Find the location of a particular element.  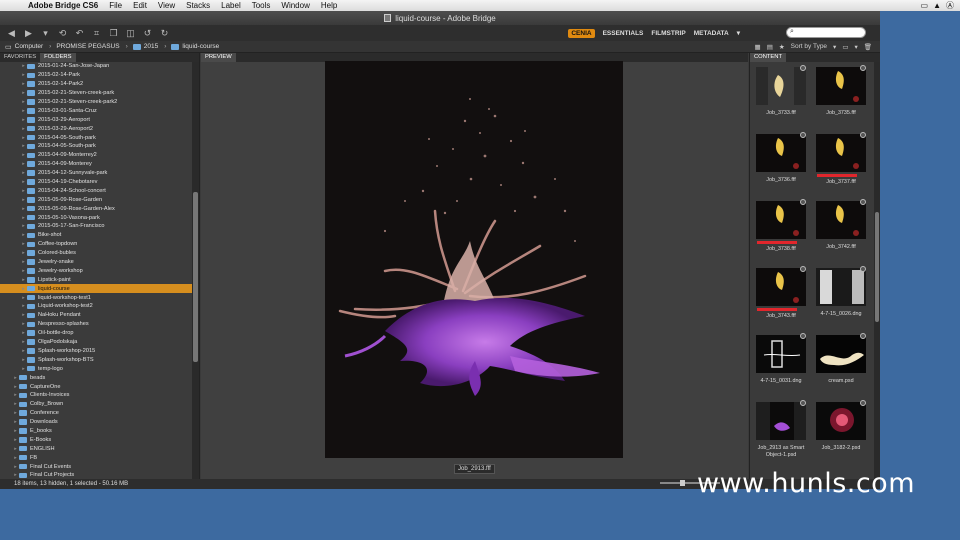

content-thumbnail: Job_3737.fff is located at coordinates (841, 163).